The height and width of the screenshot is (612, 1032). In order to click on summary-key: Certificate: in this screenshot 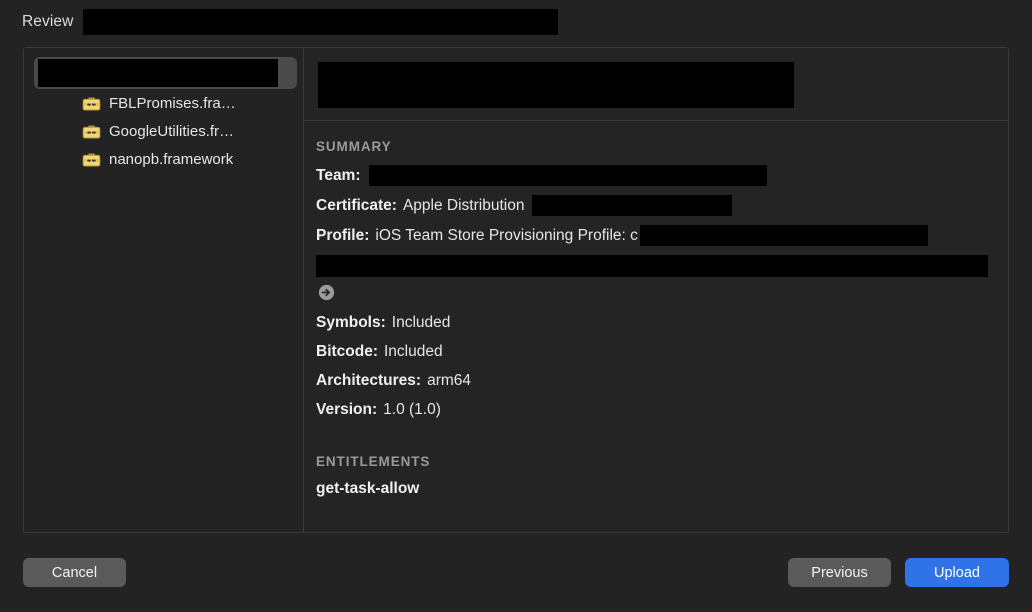, I will do `click(356, 205)`.